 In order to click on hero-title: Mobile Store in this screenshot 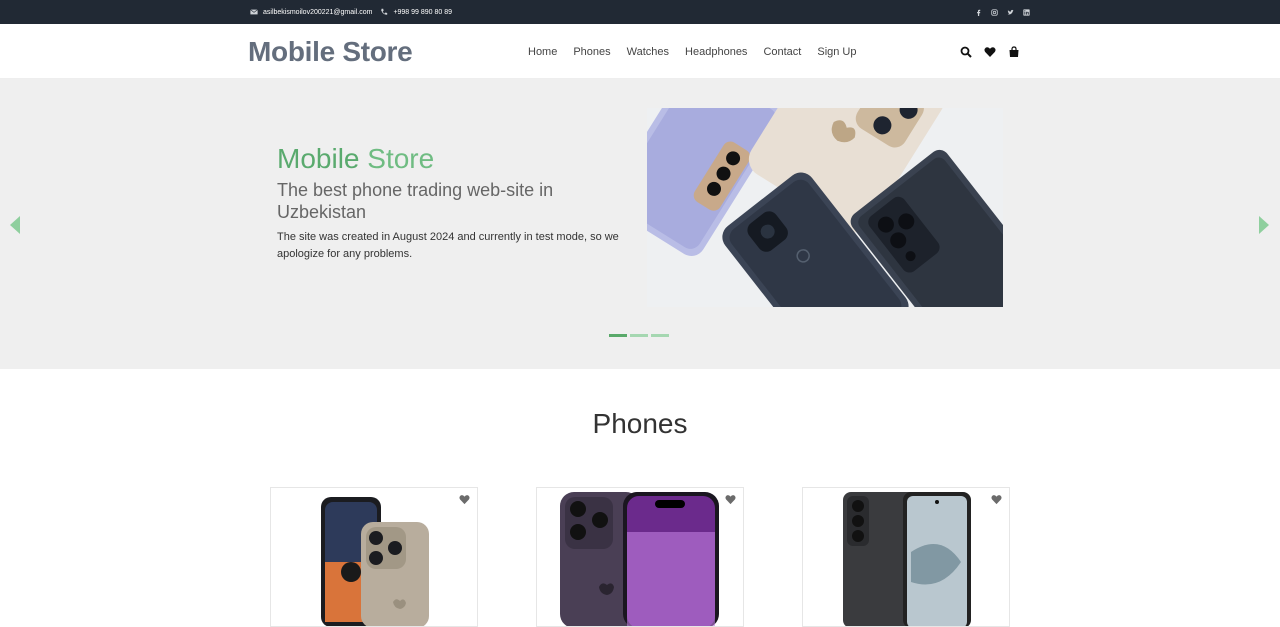, I will do `click(452, 159)`.